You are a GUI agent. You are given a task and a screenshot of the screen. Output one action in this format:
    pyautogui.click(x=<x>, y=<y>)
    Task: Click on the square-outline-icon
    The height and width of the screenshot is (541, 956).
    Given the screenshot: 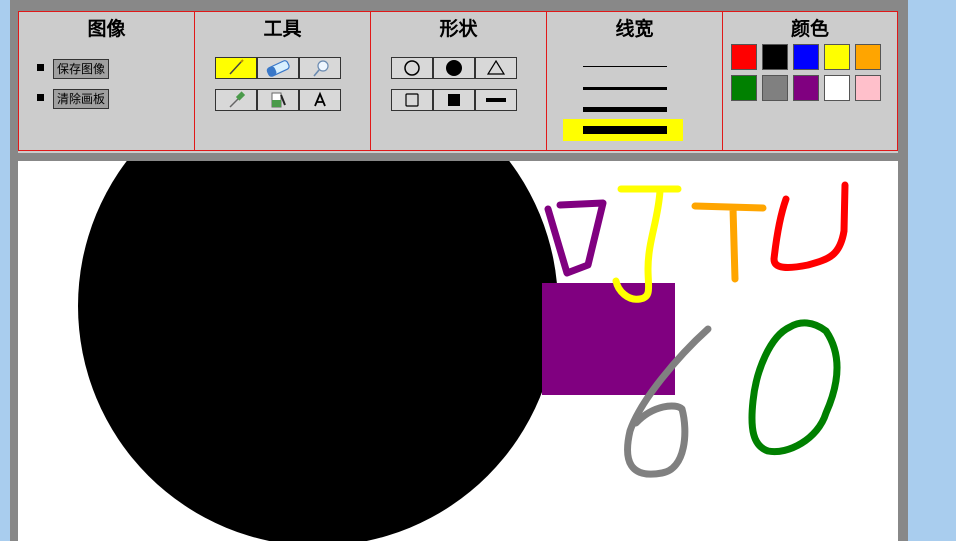 What is the action you would take?
    pyautogui.click(x=412, y=100)
    